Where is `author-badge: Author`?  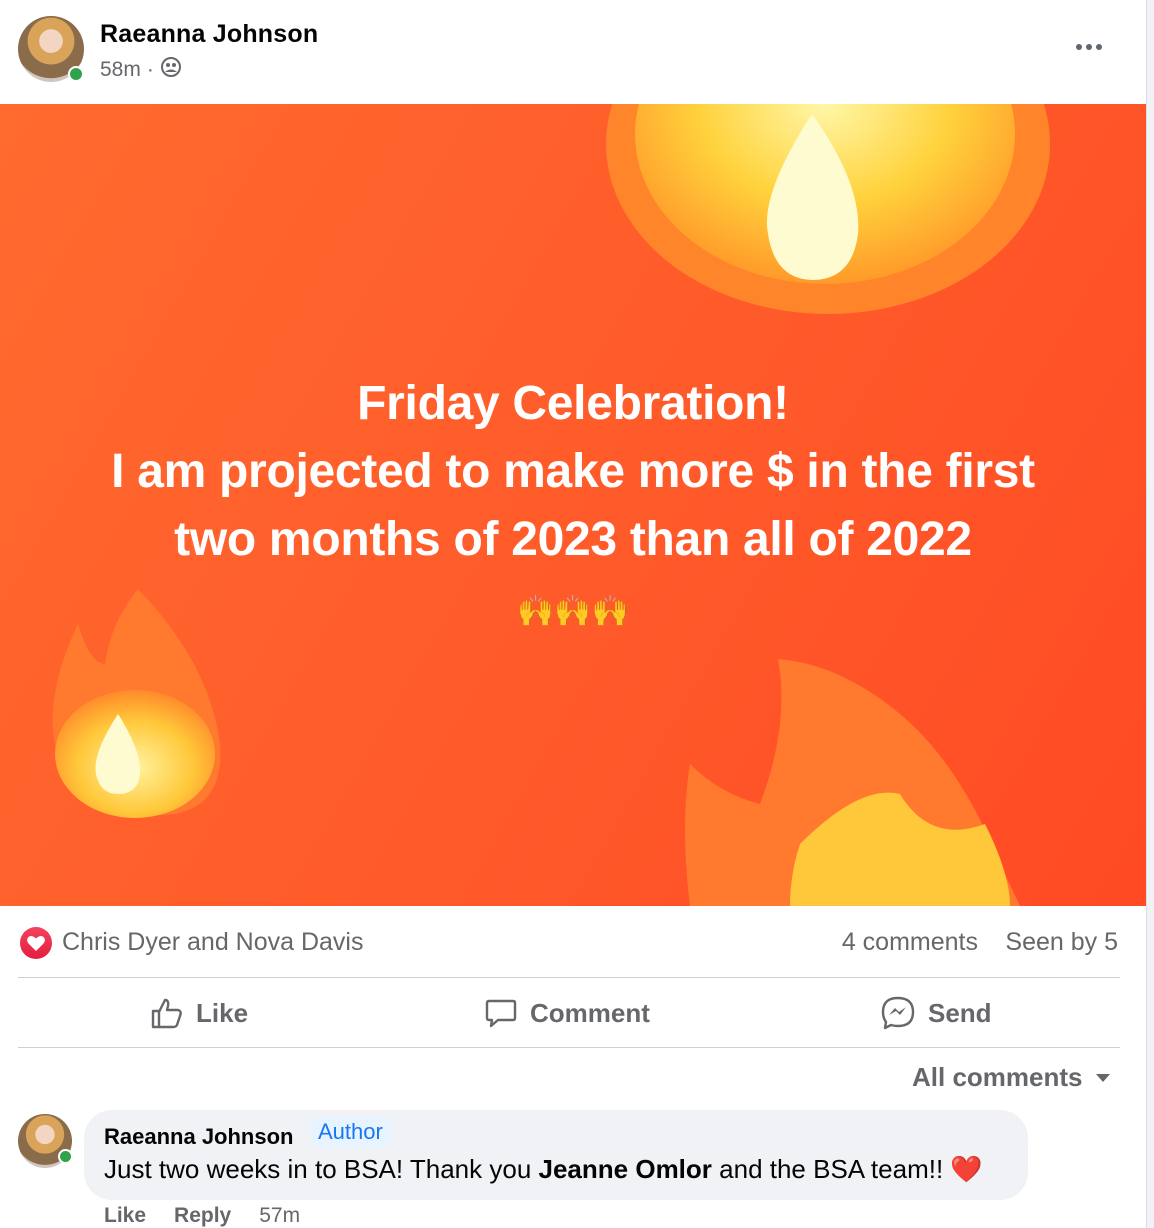 author-badge: Author is located at coordinates (350, 1132).